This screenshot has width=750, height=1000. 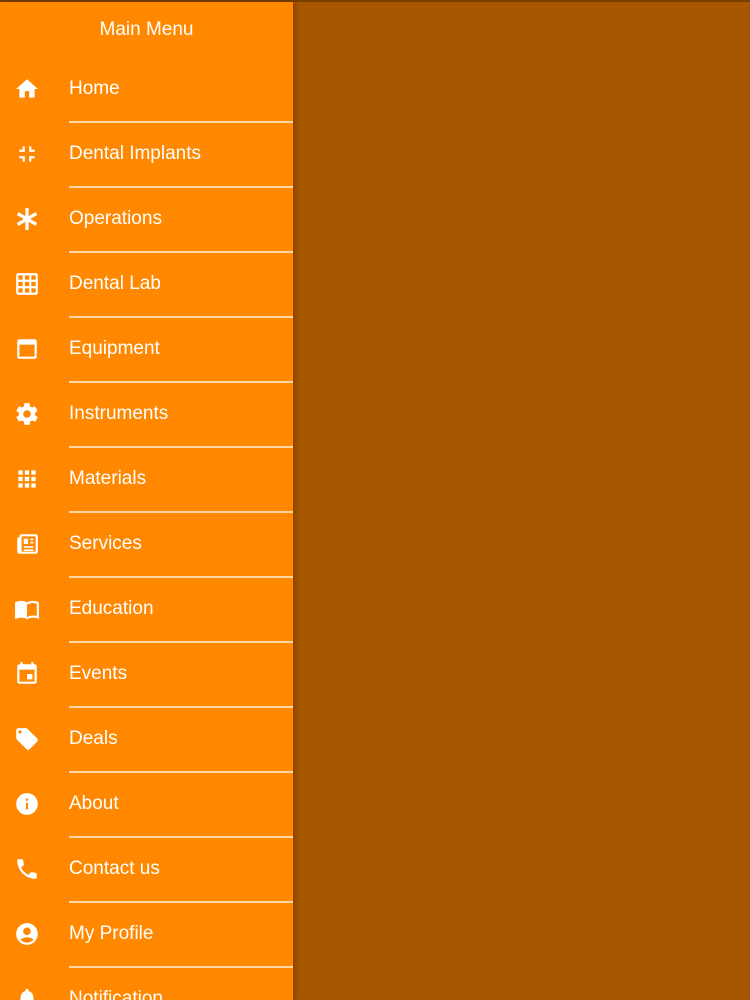 What do you see at coordinates (27, 349) in the screenshot?
I see `window-icon` at bounding box center [27, 349].